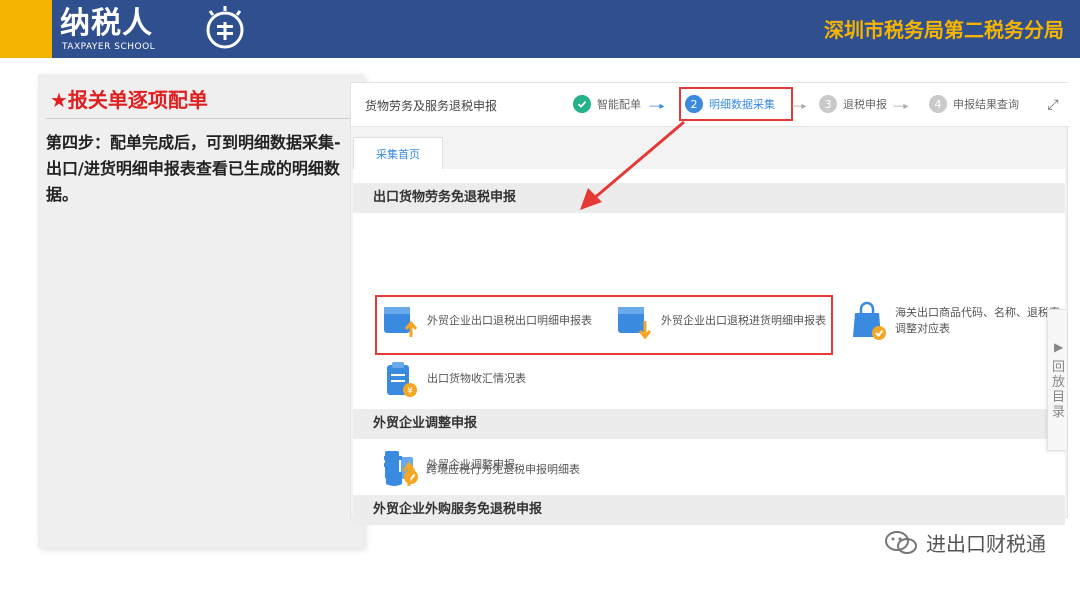 This screenshot has width=1080, height=589. I want to click on page-breadcrumb: 货物劳务及服务退税申报, so click(431, 106).